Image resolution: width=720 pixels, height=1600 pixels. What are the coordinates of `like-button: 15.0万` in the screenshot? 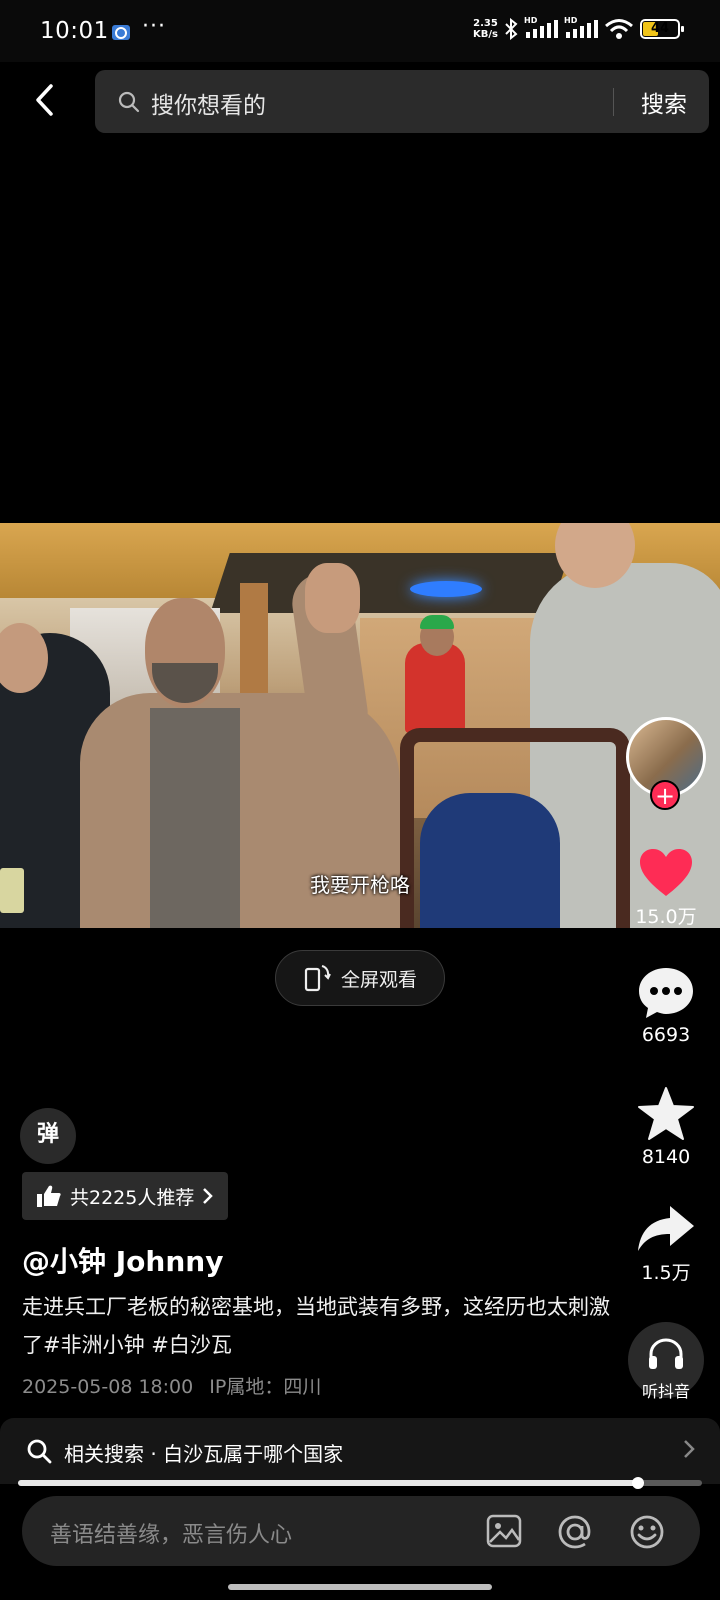 It's located at (666, 888).